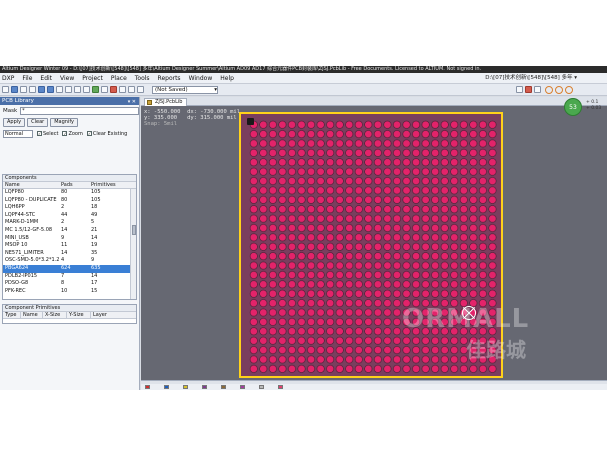 Image resolution: width=607 pixels, height=457 pixels. Describe the element at coordinates (149, 102) in the screenshot. I see `pcblib-icon` at that location.